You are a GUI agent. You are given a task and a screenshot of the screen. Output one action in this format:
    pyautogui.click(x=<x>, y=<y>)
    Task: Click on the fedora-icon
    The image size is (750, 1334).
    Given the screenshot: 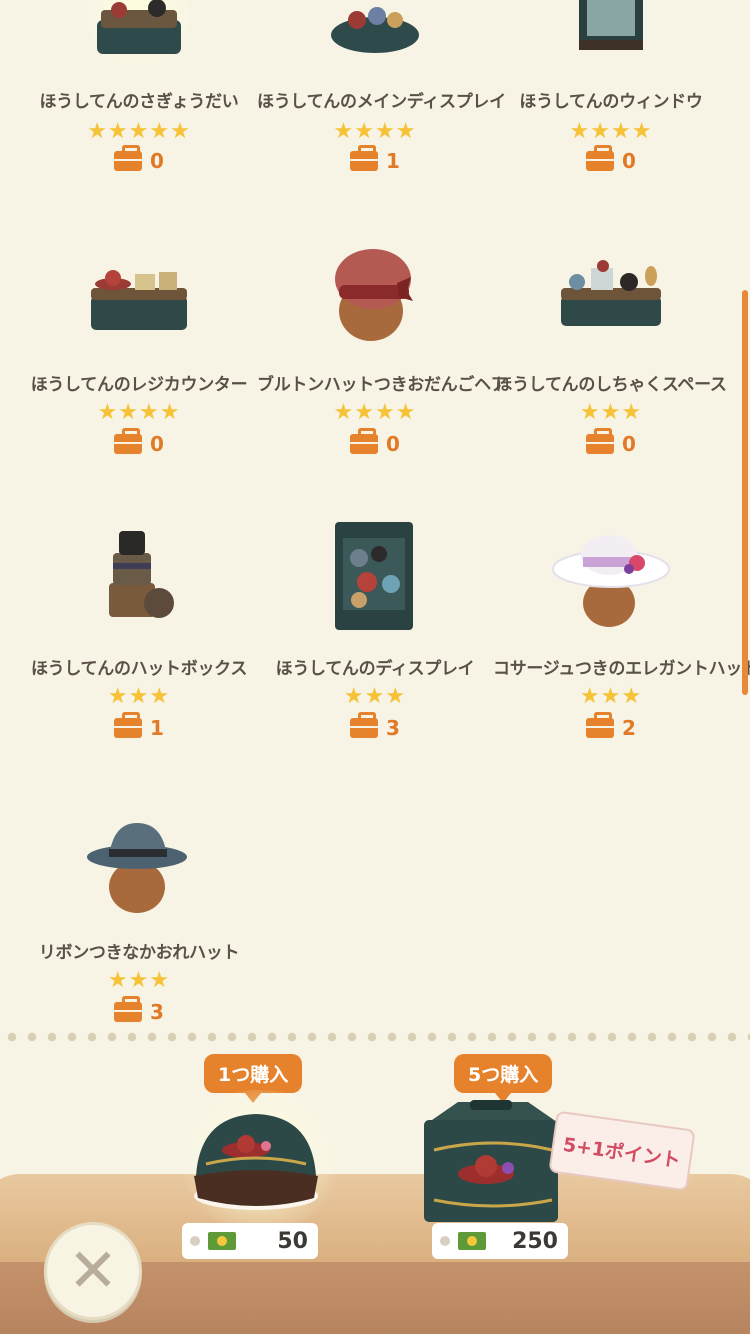 What is the action you would take?
    pyautogui.click(x=137, y=868)
    